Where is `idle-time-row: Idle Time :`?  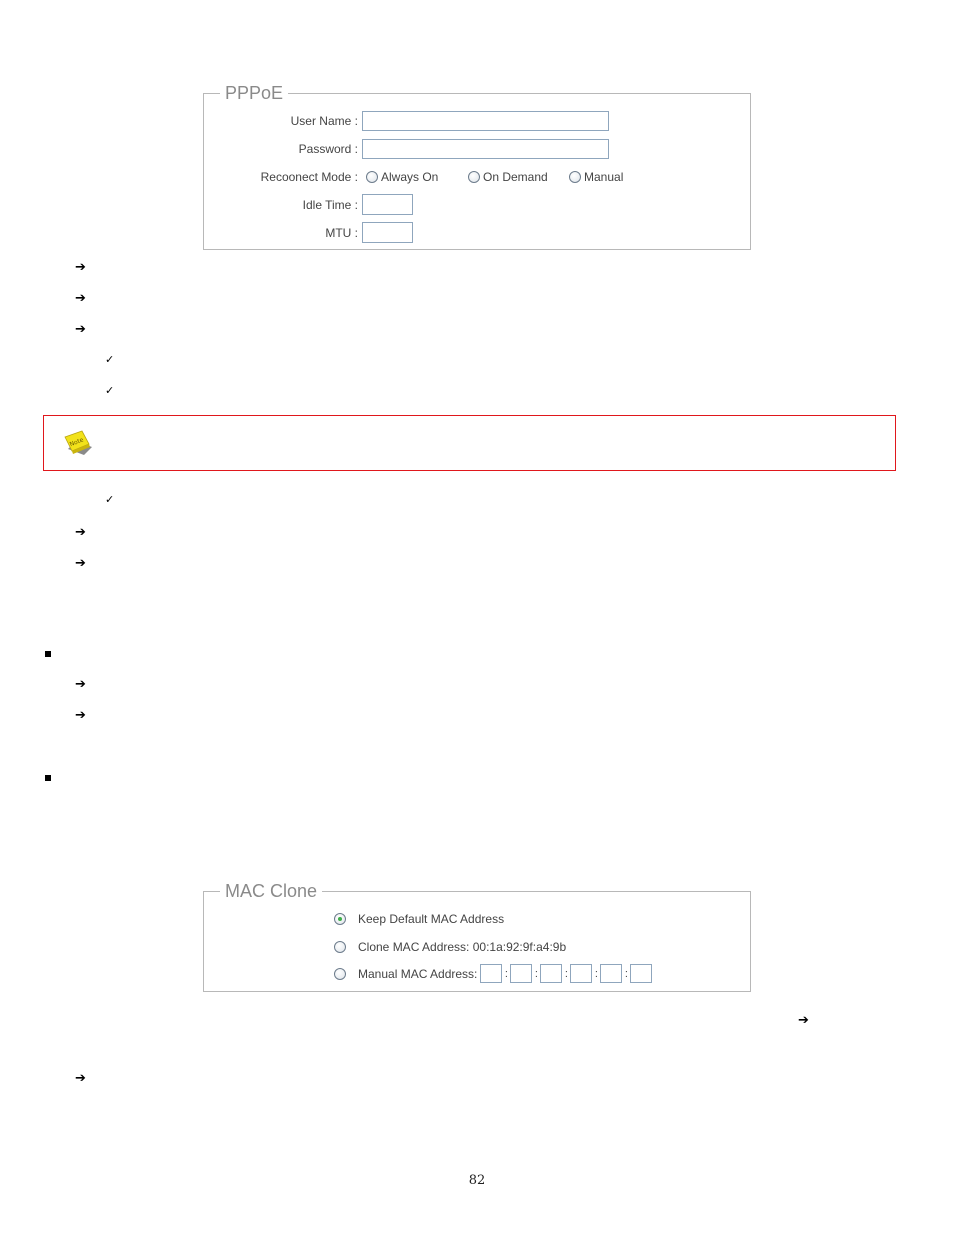 idle-time-row: Idle Time : is located at coordinates (331, 204).